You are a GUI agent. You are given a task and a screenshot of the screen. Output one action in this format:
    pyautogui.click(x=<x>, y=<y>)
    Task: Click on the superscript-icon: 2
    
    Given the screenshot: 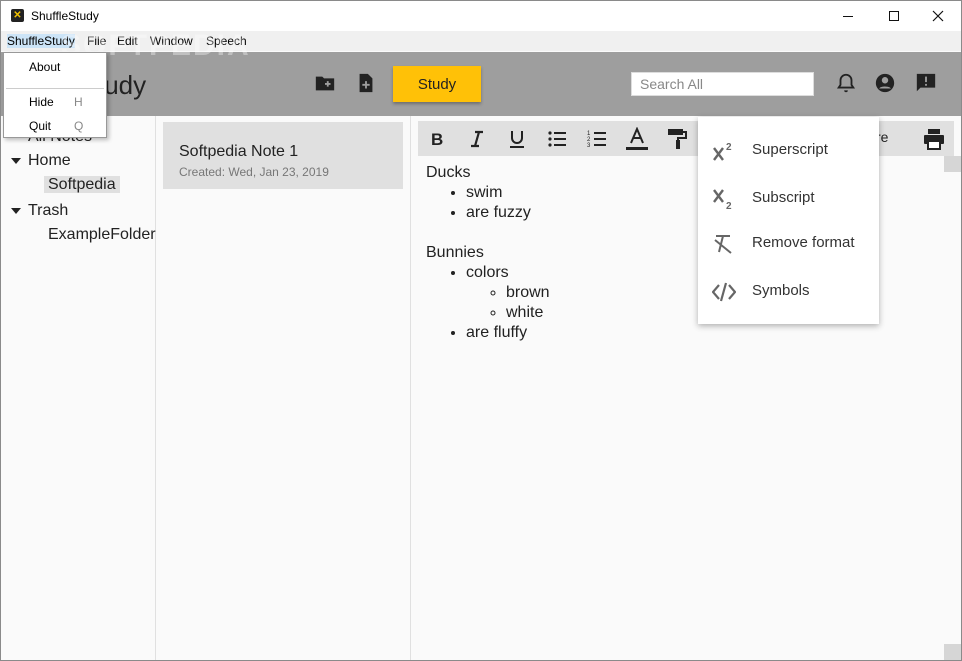 What is the action you would take?
    pyautogui.click(x=722, y=151)
    